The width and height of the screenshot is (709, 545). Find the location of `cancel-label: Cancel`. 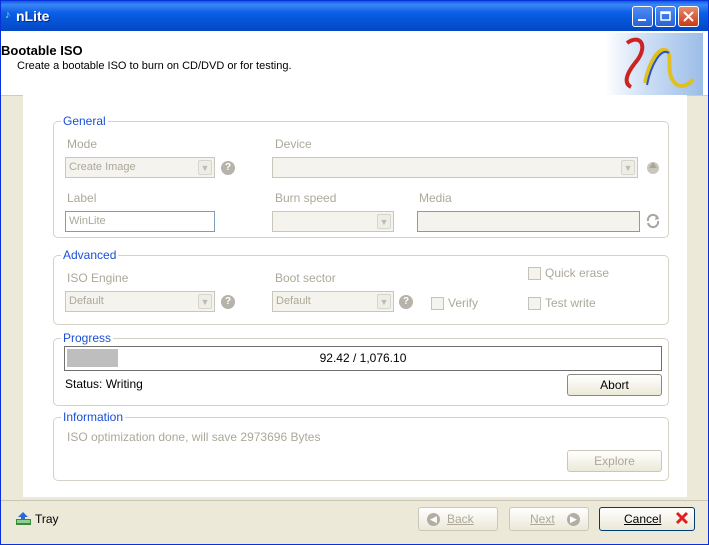

cancel-label: Cancel is located at coordinates (643, 519).